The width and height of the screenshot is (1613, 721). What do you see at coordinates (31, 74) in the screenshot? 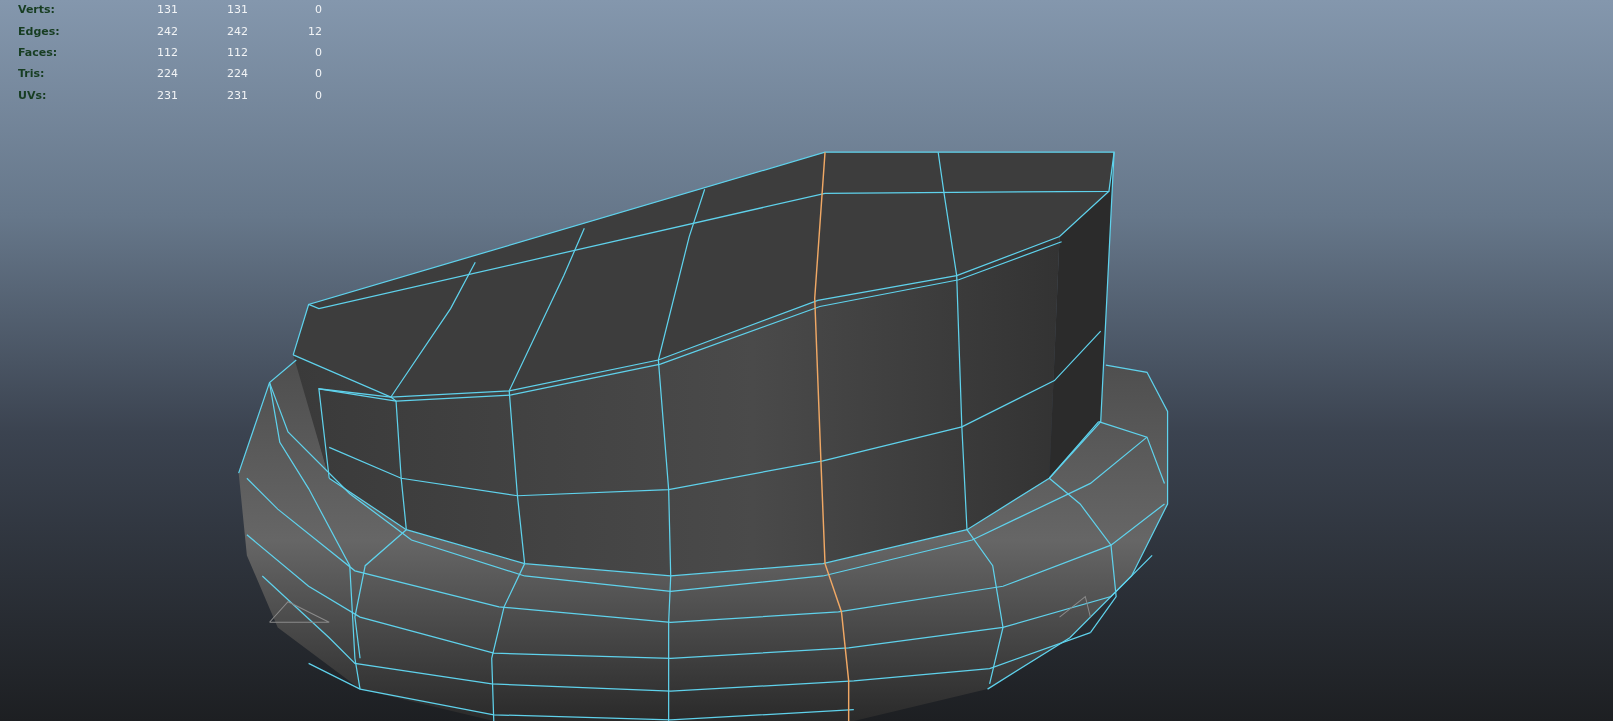
I see `stat-label: Tris:` at bounding box center [31, 74].